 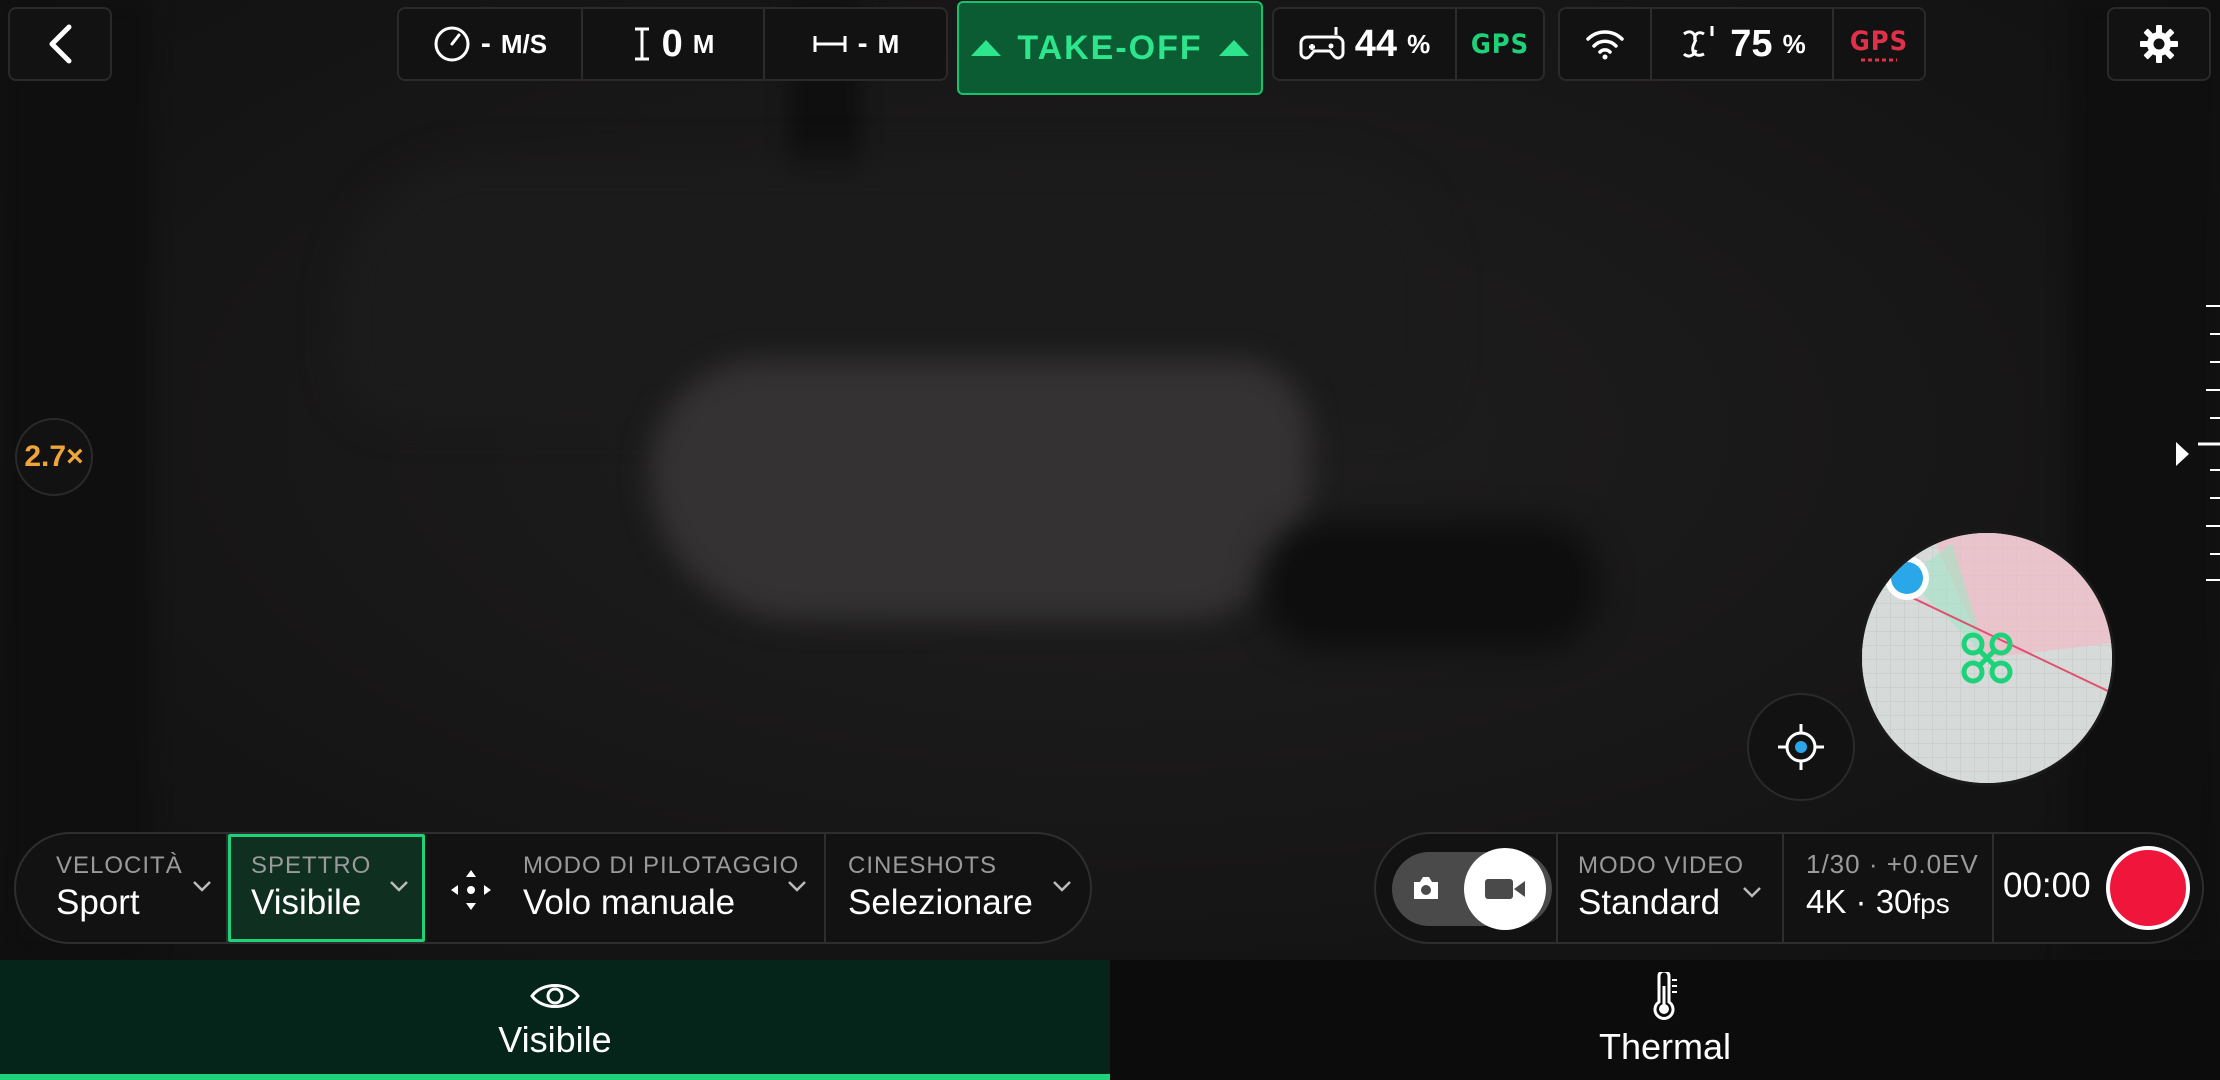 I want to click on takeoff-button: TAKE-OFF, so click(x=1110, y=48).